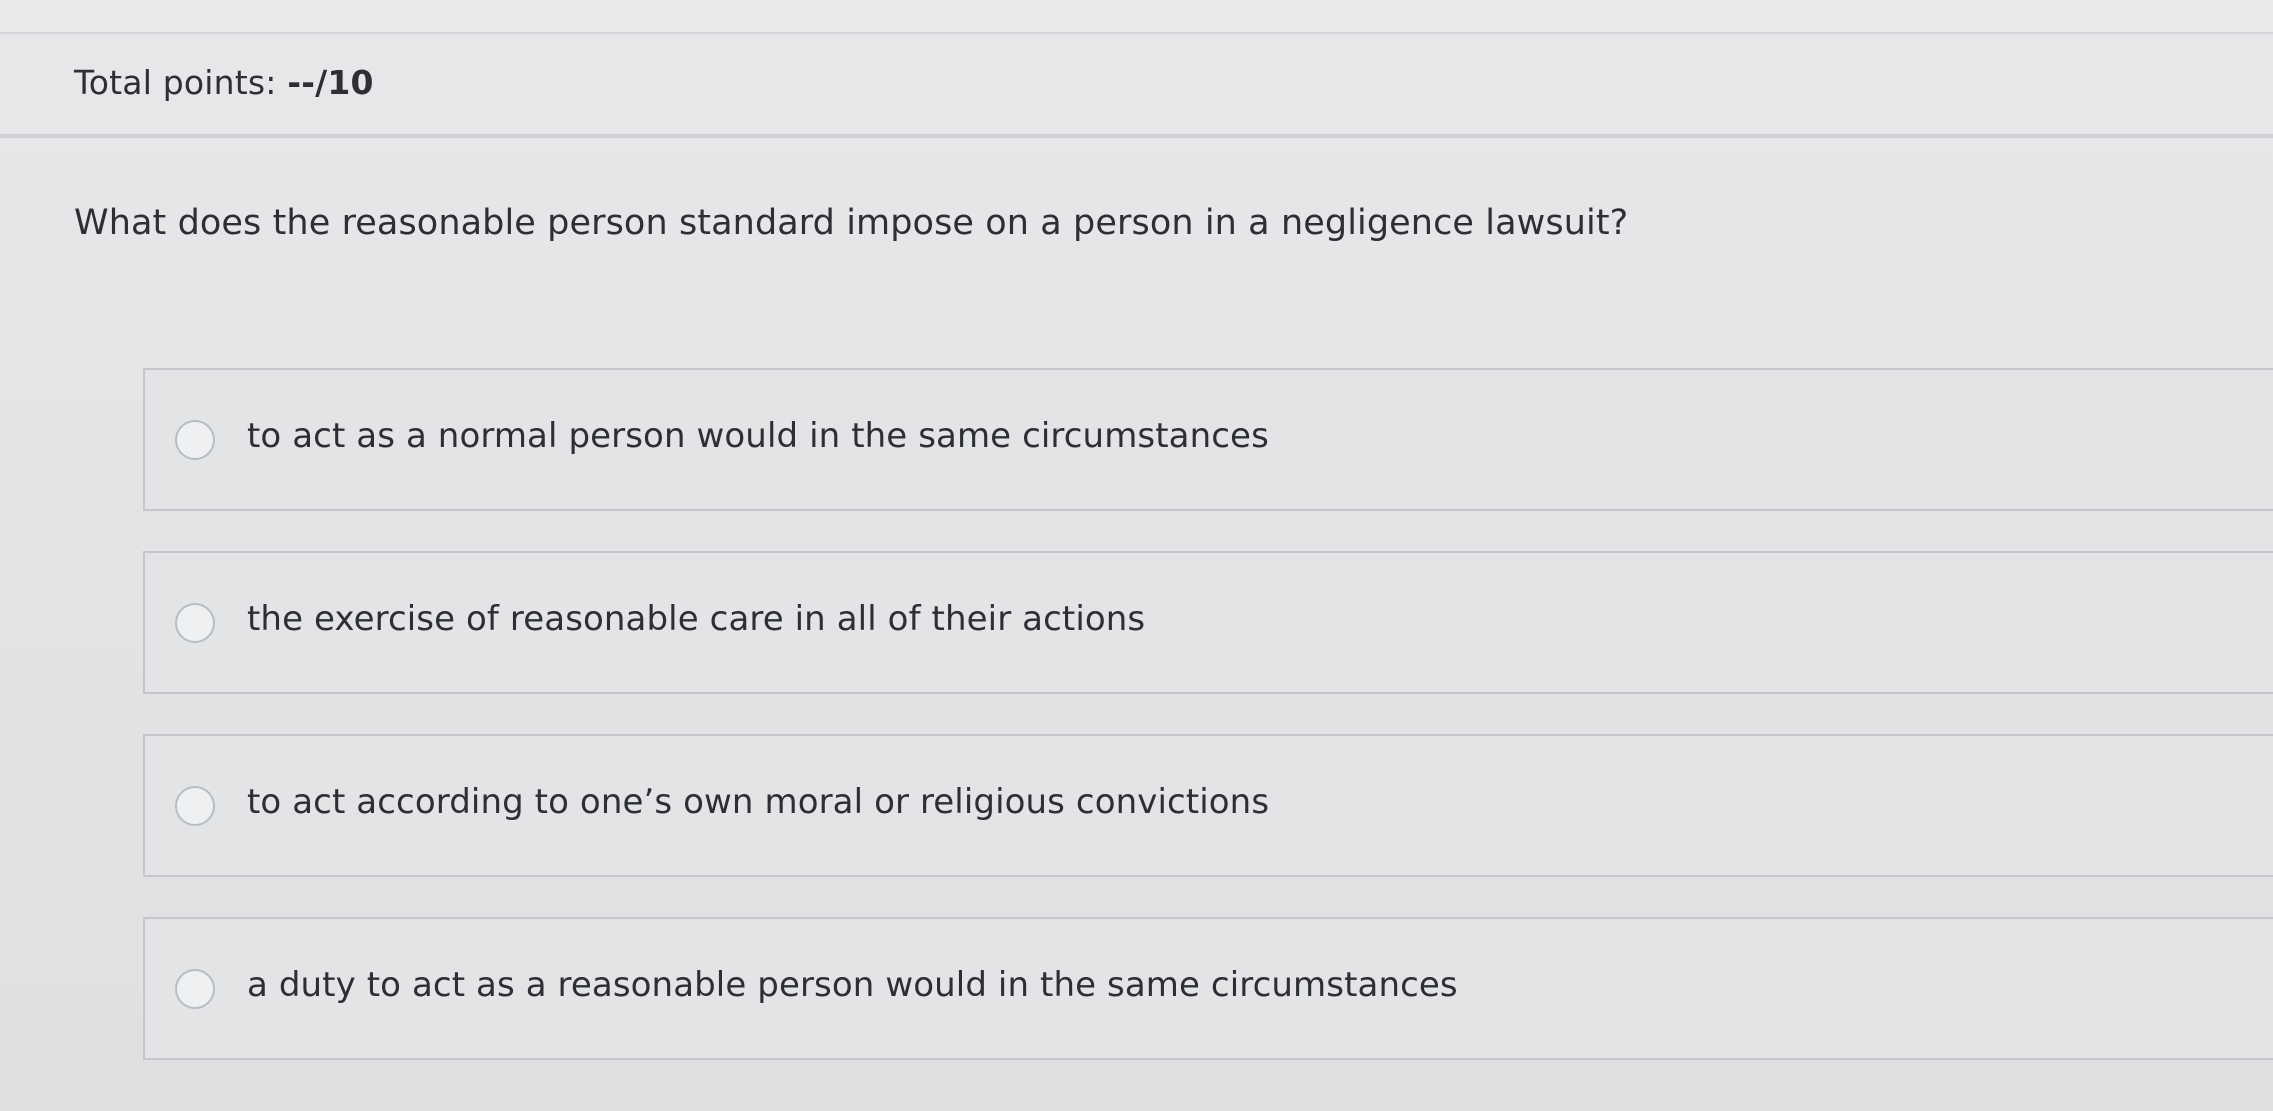  I want to click on total-points-value: --/10, so click(330, 82).